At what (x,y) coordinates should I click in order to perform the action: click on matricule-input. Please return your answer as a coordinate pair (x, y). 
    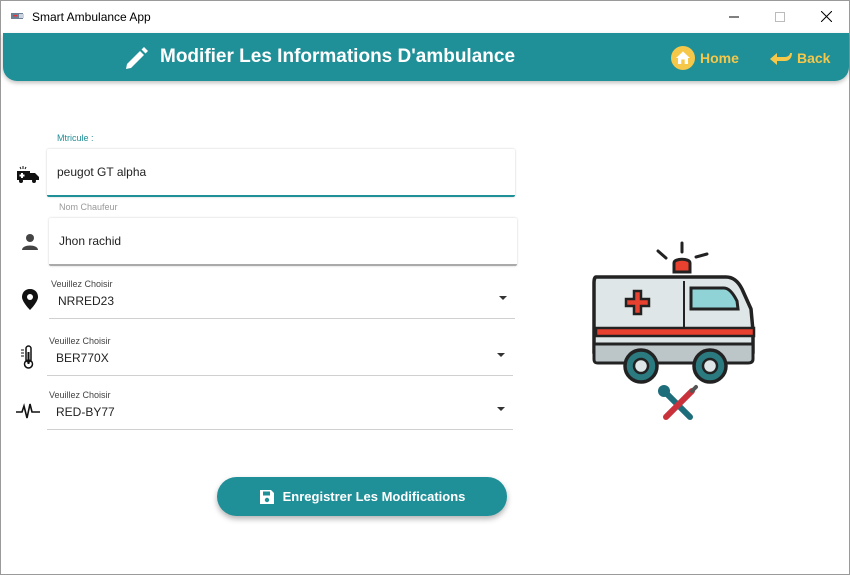
    Looking at the image, I should click on (281, 173).